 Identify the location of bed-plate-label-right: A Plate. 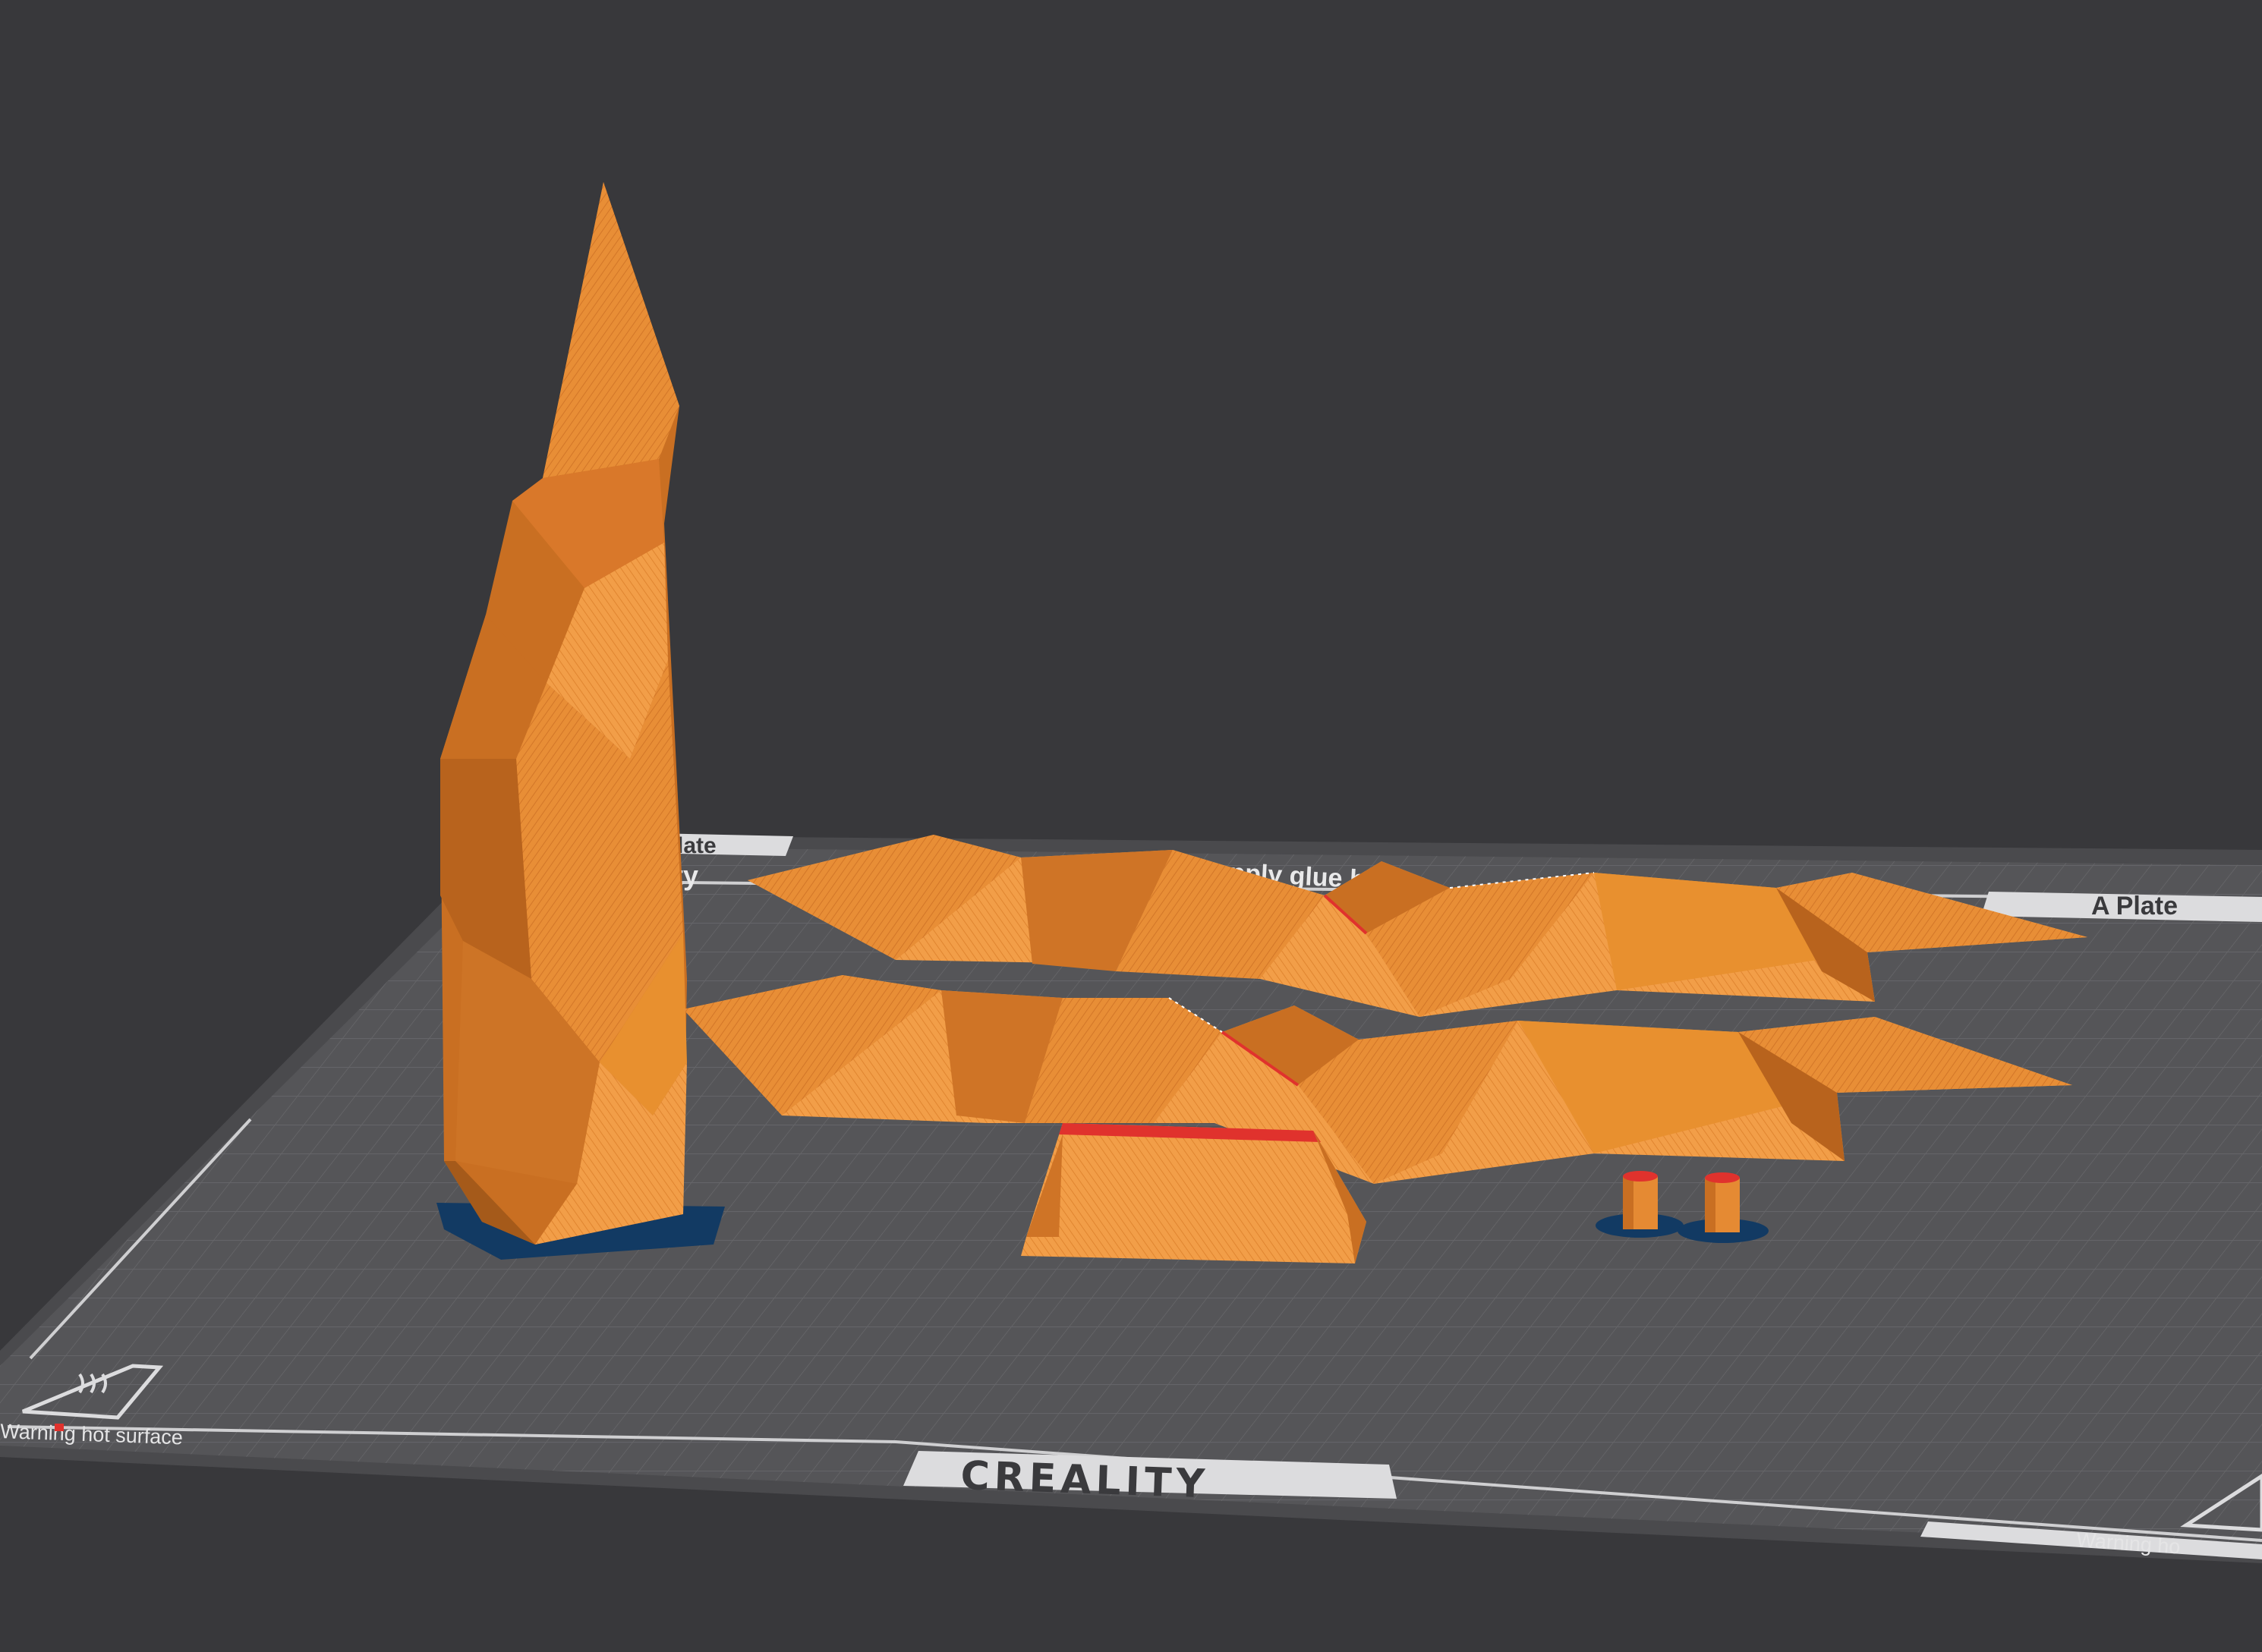
(2134, 906).